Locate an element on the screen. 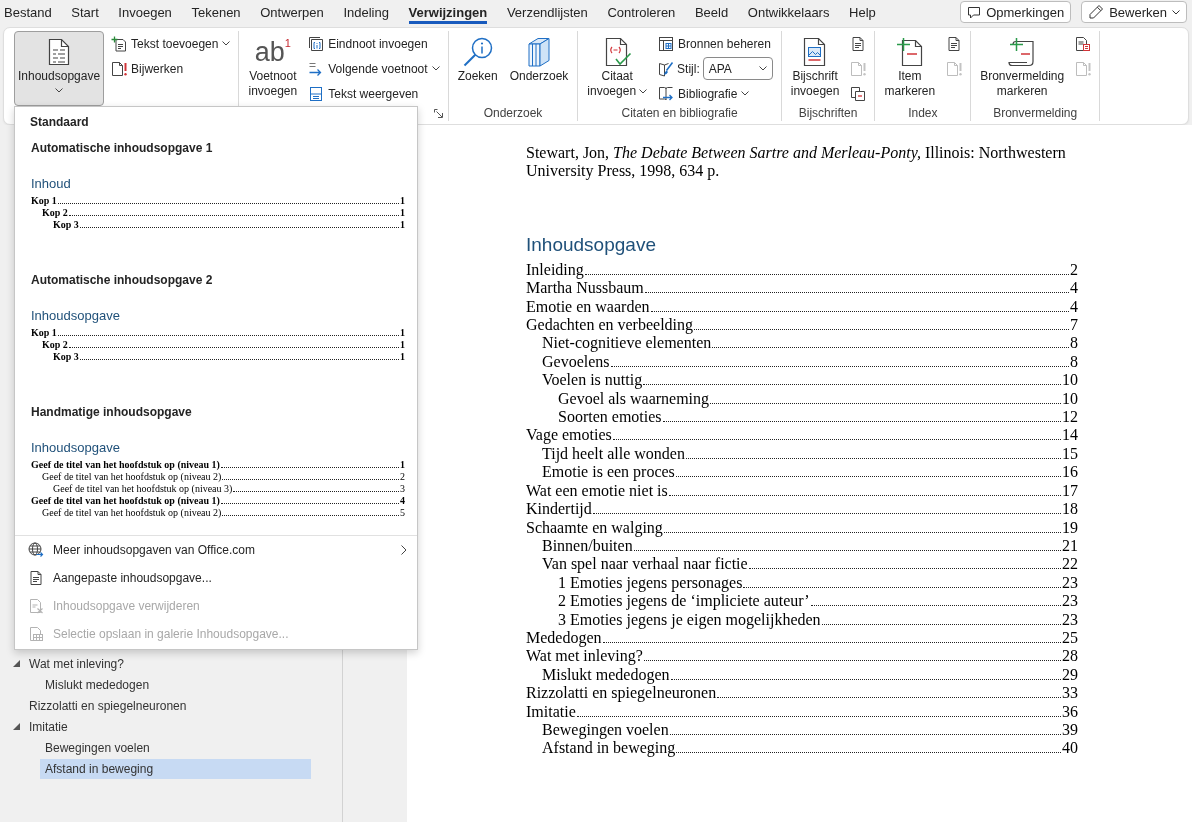 This screenshot has height=822, width=1192. page-number: 21 is located at coordinates (1070, 546).